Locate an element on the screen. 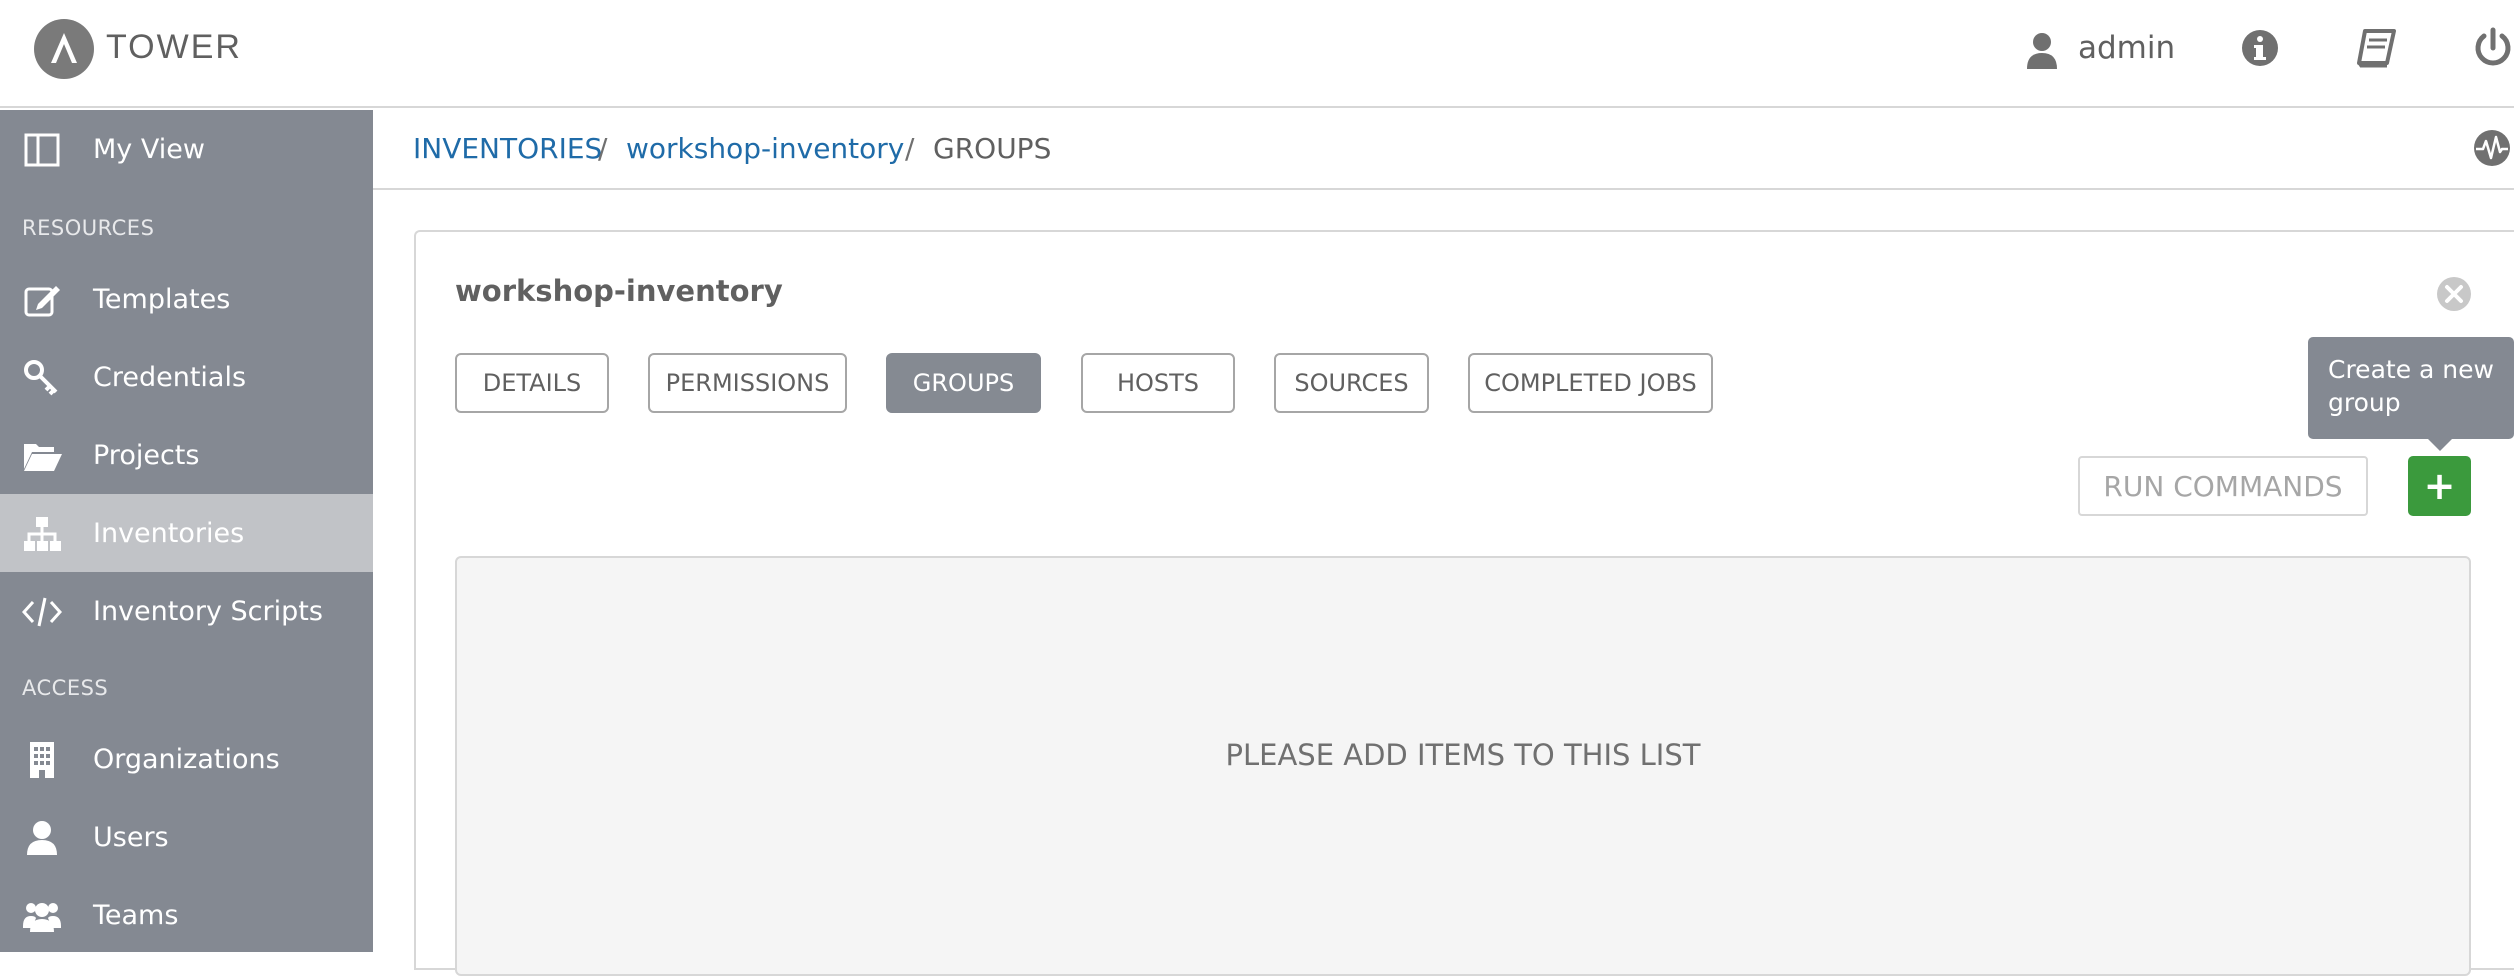 Image resolution: width=2514 pixels, height=976 pixels. tooltip-line: Create a new is located at coordinates (2411, 369).